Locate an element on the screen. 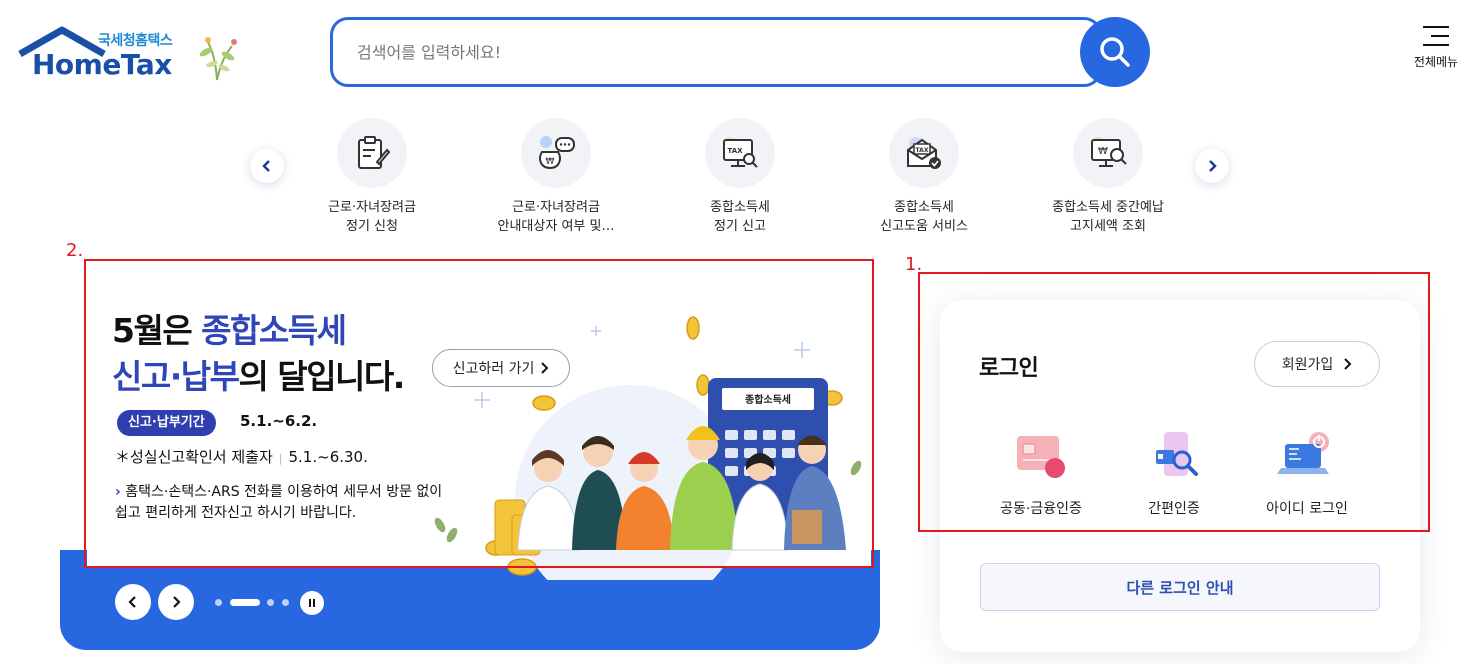 The width and height of the screenshot is (1481, 664). quick-service-sublabel: 신고도움 서비스 is located at coordinates (924, 226).